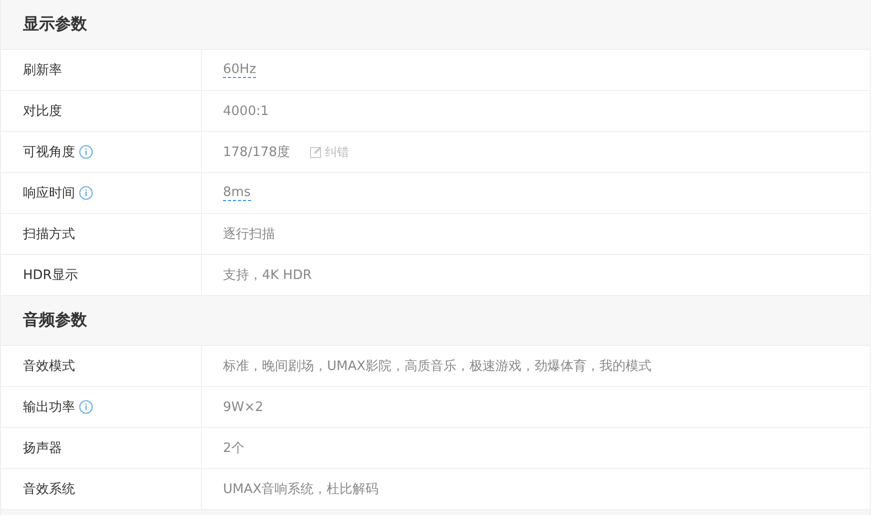  I want to click on spec-link: 8ms, so click(237, 193).